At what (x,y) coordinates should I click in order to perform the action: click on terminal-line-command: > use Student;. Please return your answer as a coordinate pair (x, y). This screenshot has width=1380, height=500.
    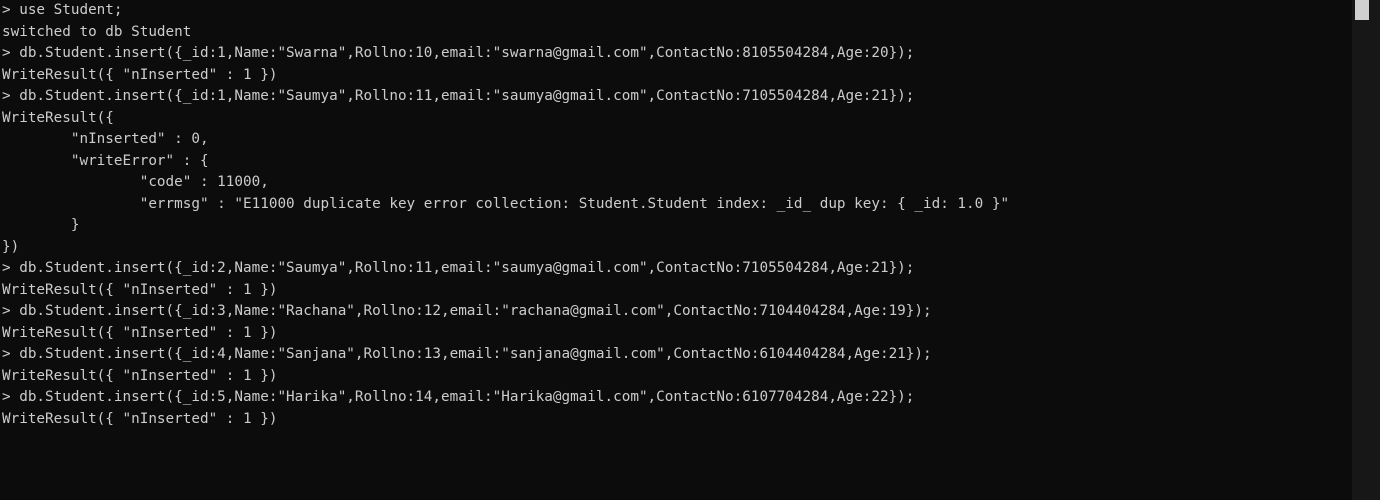
    Looking at the image, I should click on (62, 10).